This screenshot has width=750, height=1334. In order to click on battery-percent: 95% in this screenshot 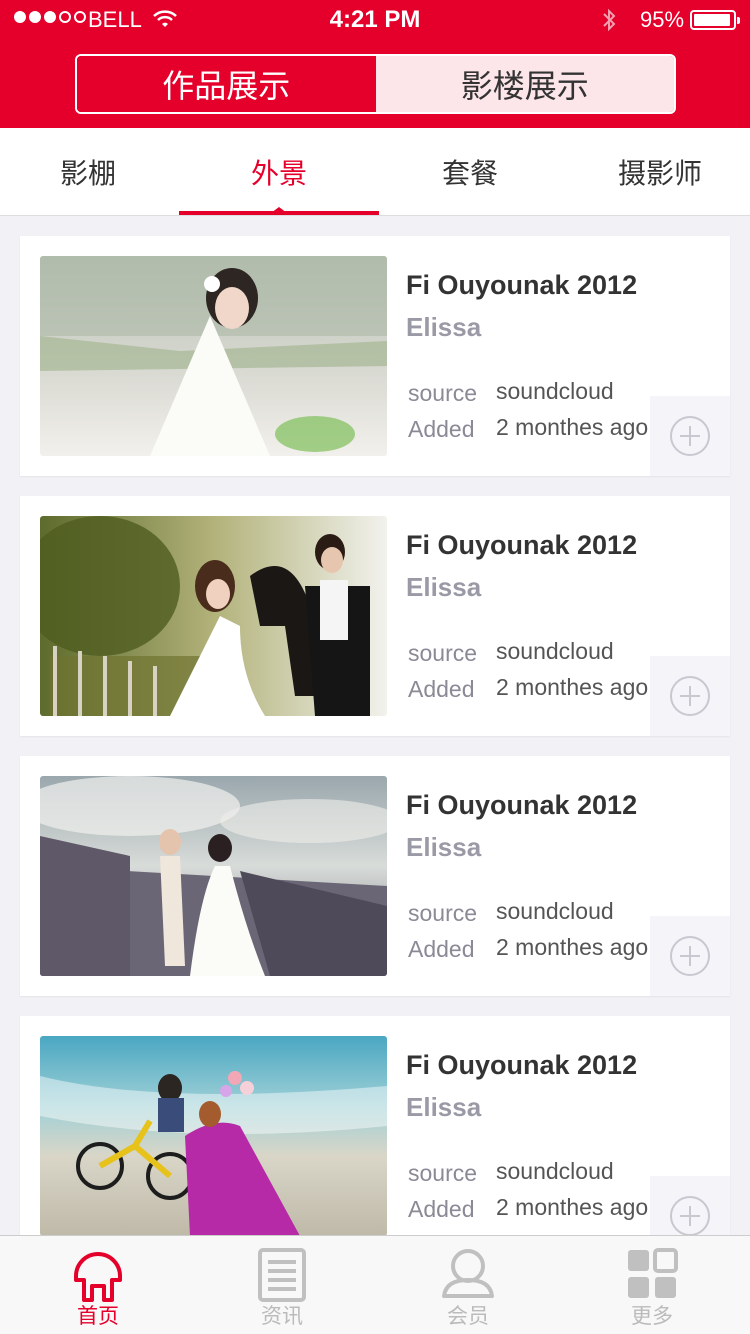, I will do `click(662, 19)`.